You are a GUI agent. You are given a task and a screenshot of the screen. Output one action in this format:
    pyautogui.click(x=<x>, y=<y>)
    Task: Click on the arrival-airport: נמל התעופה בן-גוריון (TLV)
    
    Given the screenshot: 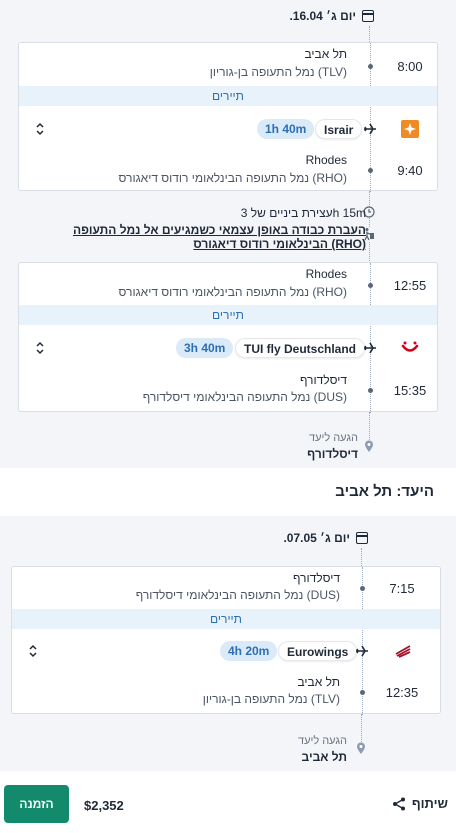 What is the action you would take?
    pyautogui.click(x=271, y=699)
    